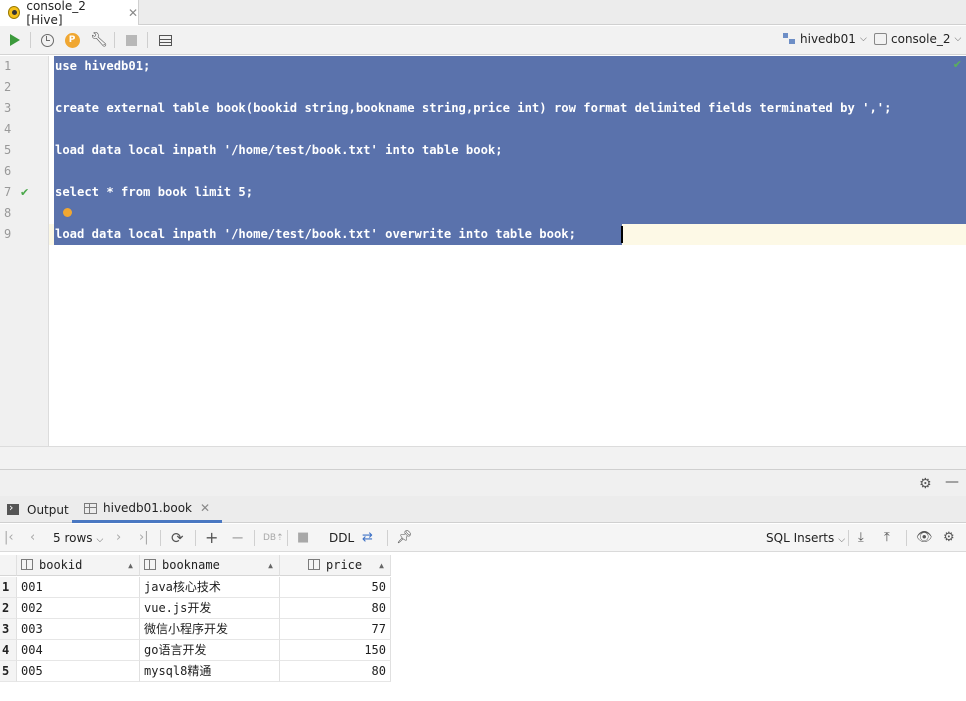 The width and height of the screenshot is (966, 701). Describe the element at coordinates (61, 565) in the screenshot. I see `column-name: bookid` at that location.